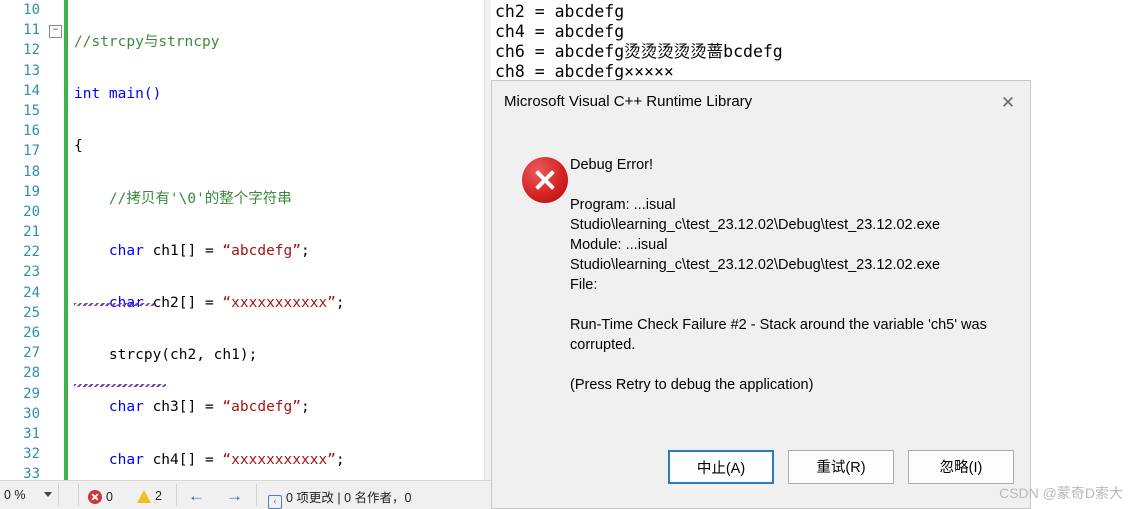  I want to click on line-number: 22, so click(31, 252).